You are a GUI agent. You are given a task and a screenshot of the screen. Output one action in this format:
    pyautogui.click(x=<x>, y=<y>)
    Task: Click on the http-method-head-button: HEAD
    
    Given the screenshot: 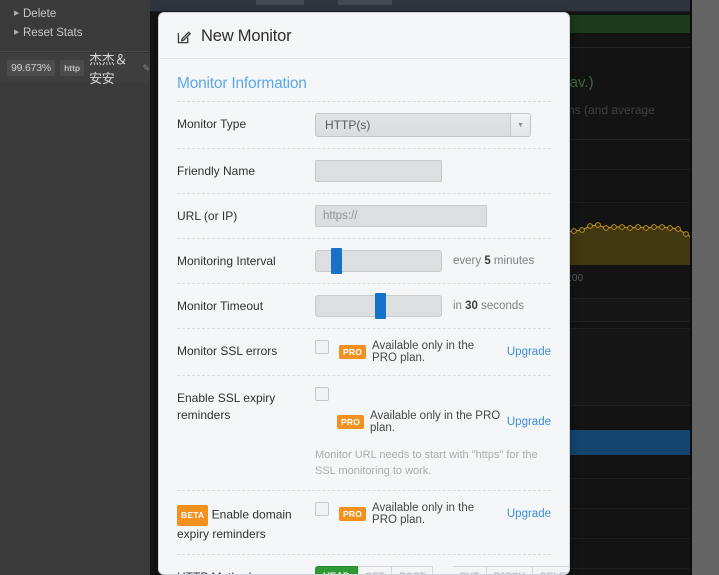 What is the action you would take?
    pyautogui.click(x=336, y=570)
    